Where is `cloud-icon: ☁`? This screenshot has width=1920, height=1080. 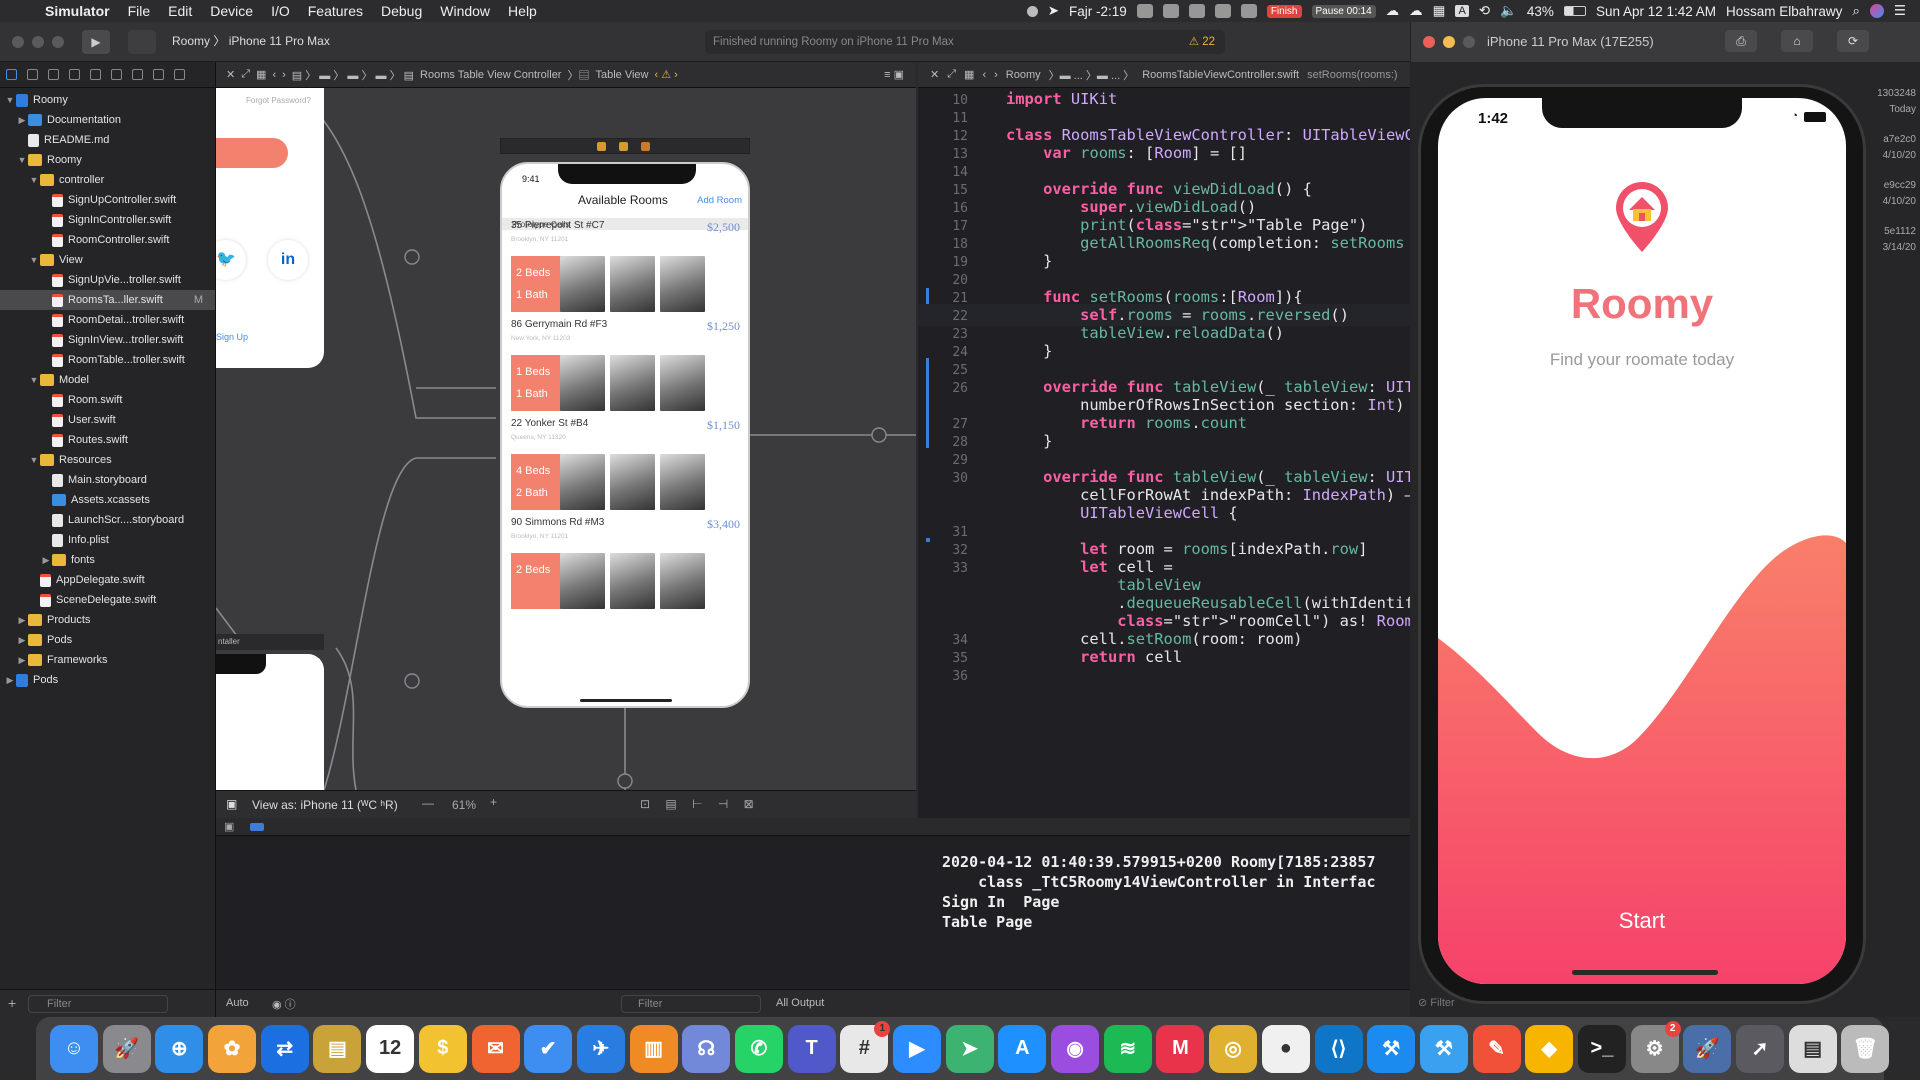 cloud-icon: ☁ is located at coordinates (1393, 11).